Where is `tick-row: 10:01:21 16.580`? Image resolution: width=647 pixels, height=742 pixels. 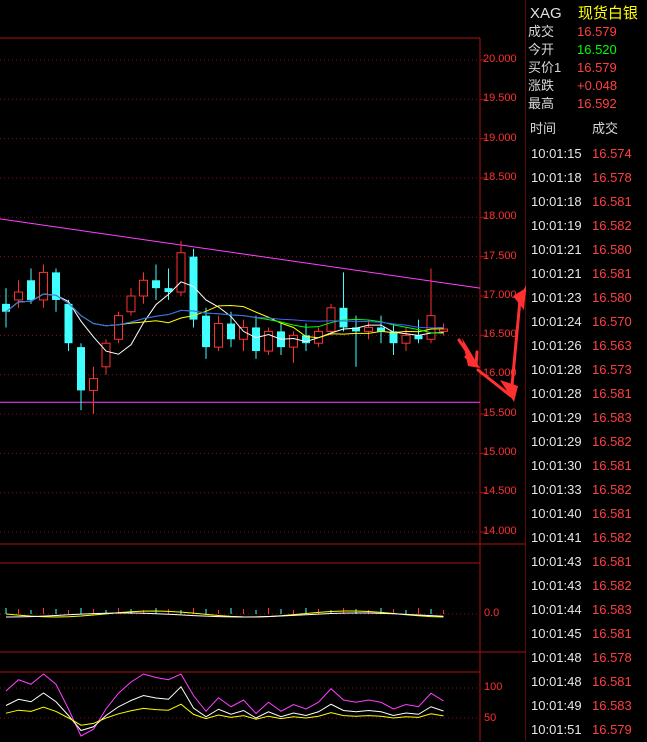
tick-row: 10:01:21 16.580 is located at coordinates (588, 250).